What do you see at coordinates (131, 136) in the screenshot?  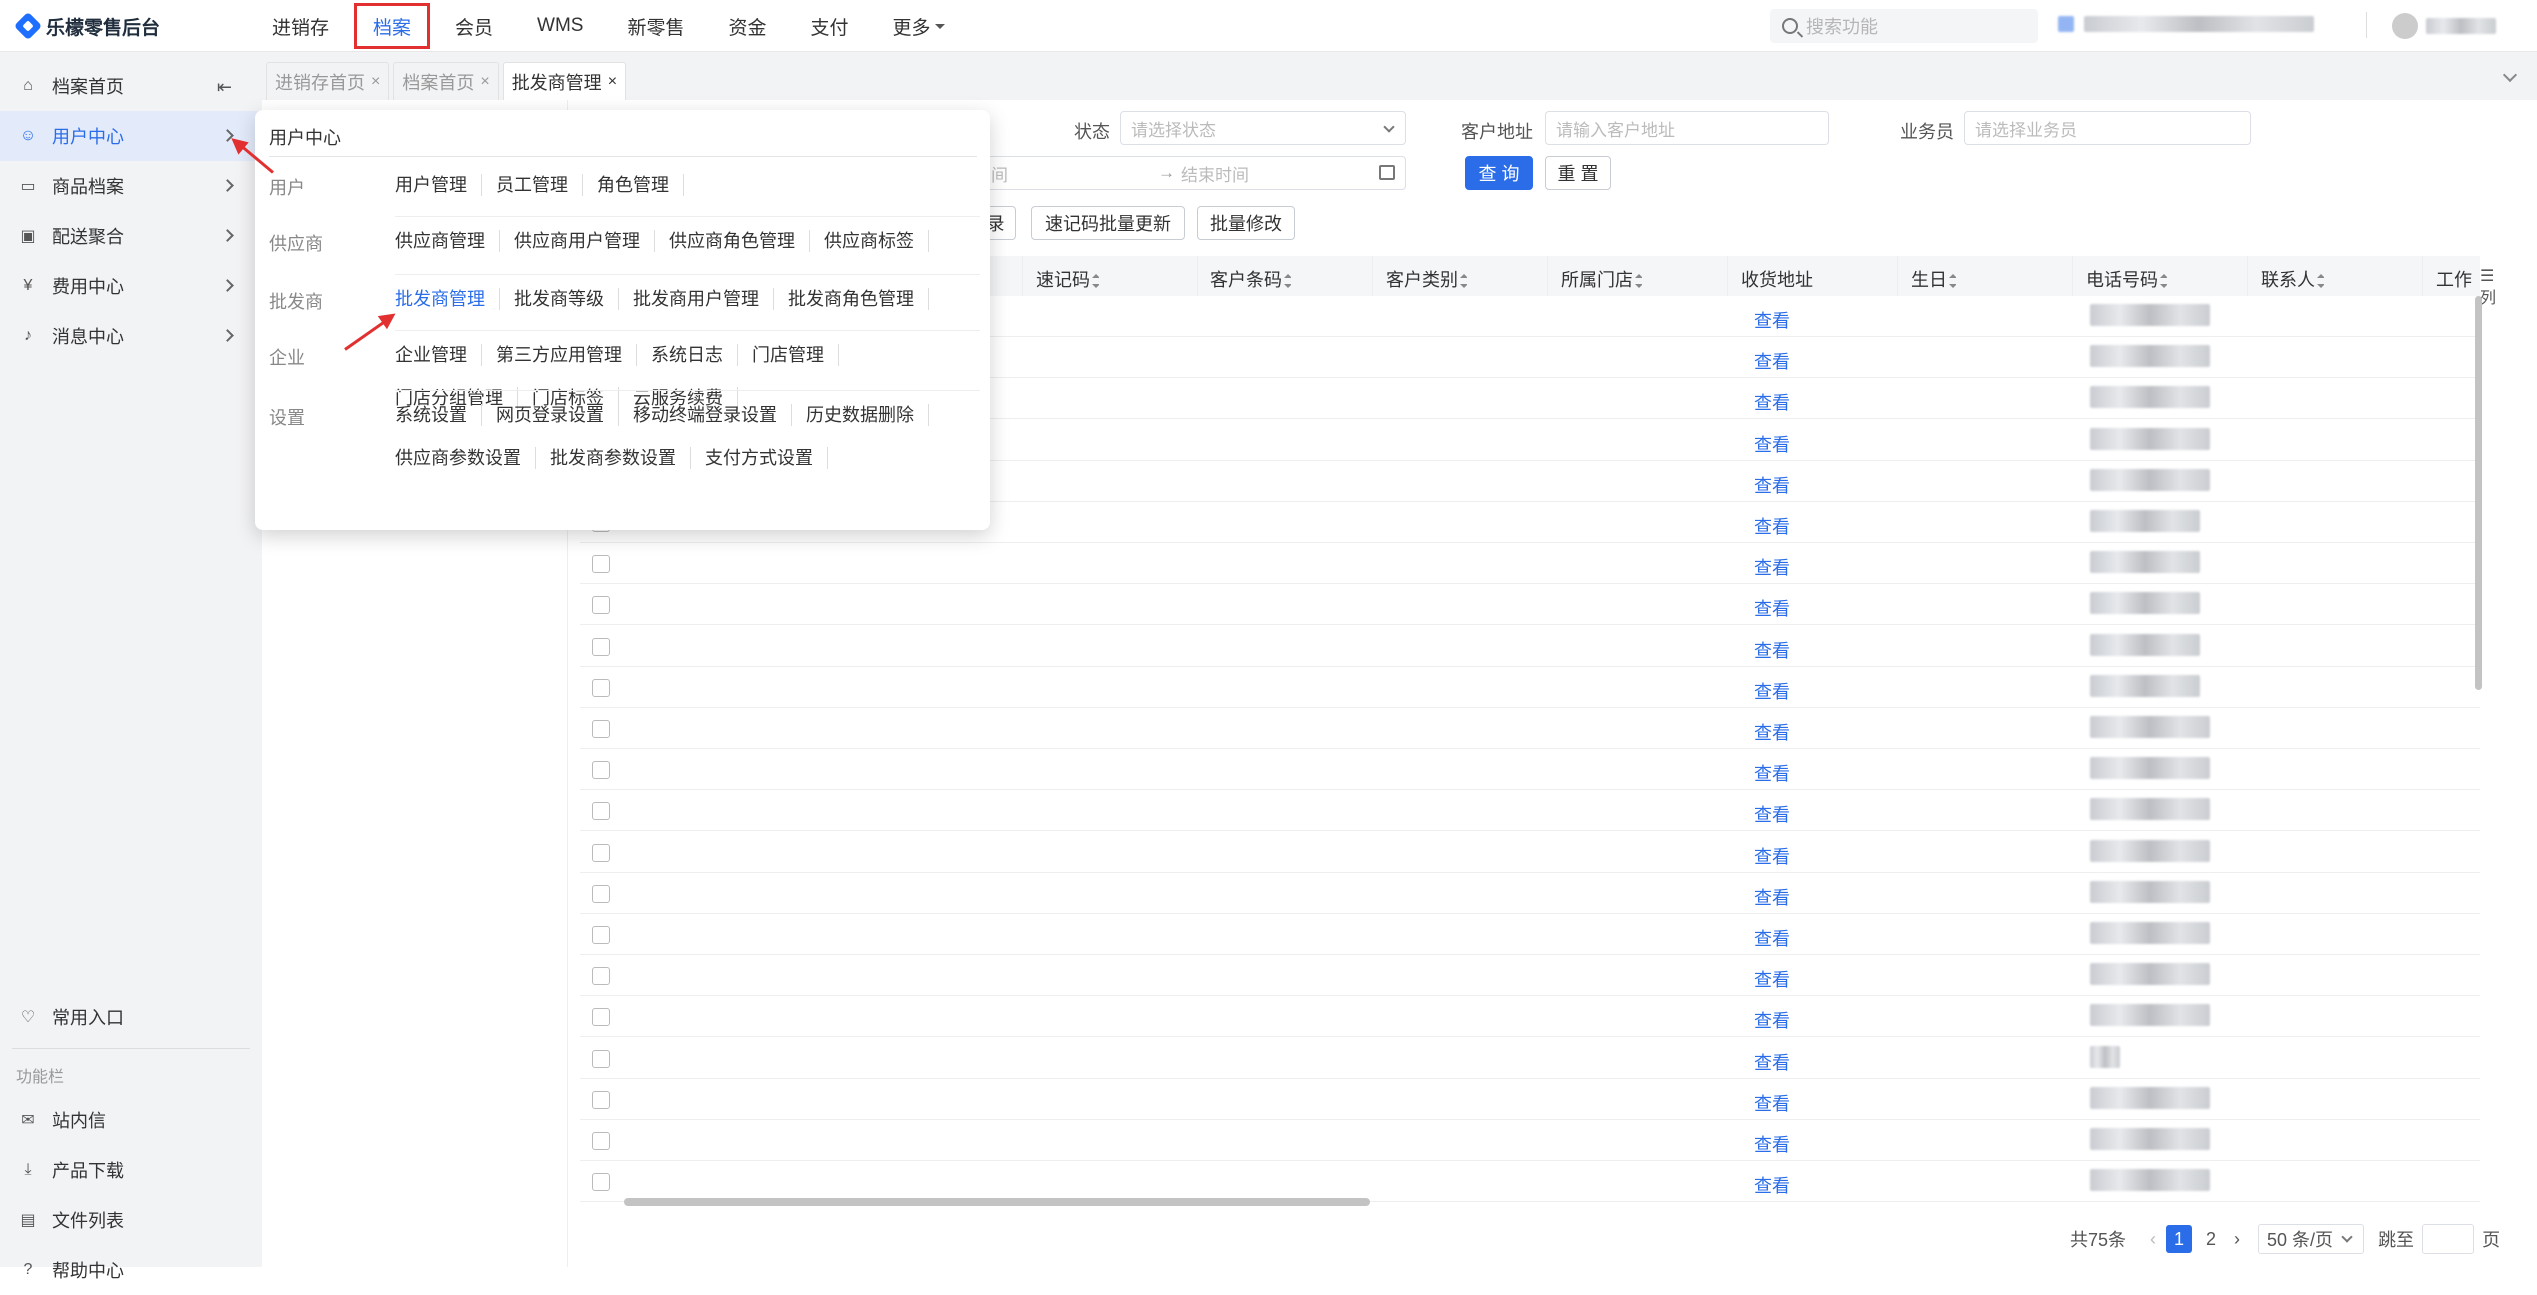 I see `sidebar-item: ☺ 用户中心` at bounding box center [131, 136].